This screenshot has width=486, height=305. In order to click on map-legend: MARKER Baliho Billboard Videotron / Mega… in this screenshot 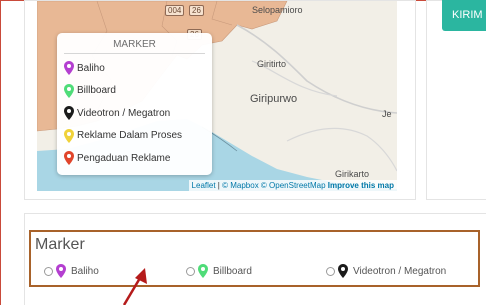, I will do `click(134, 104)`.